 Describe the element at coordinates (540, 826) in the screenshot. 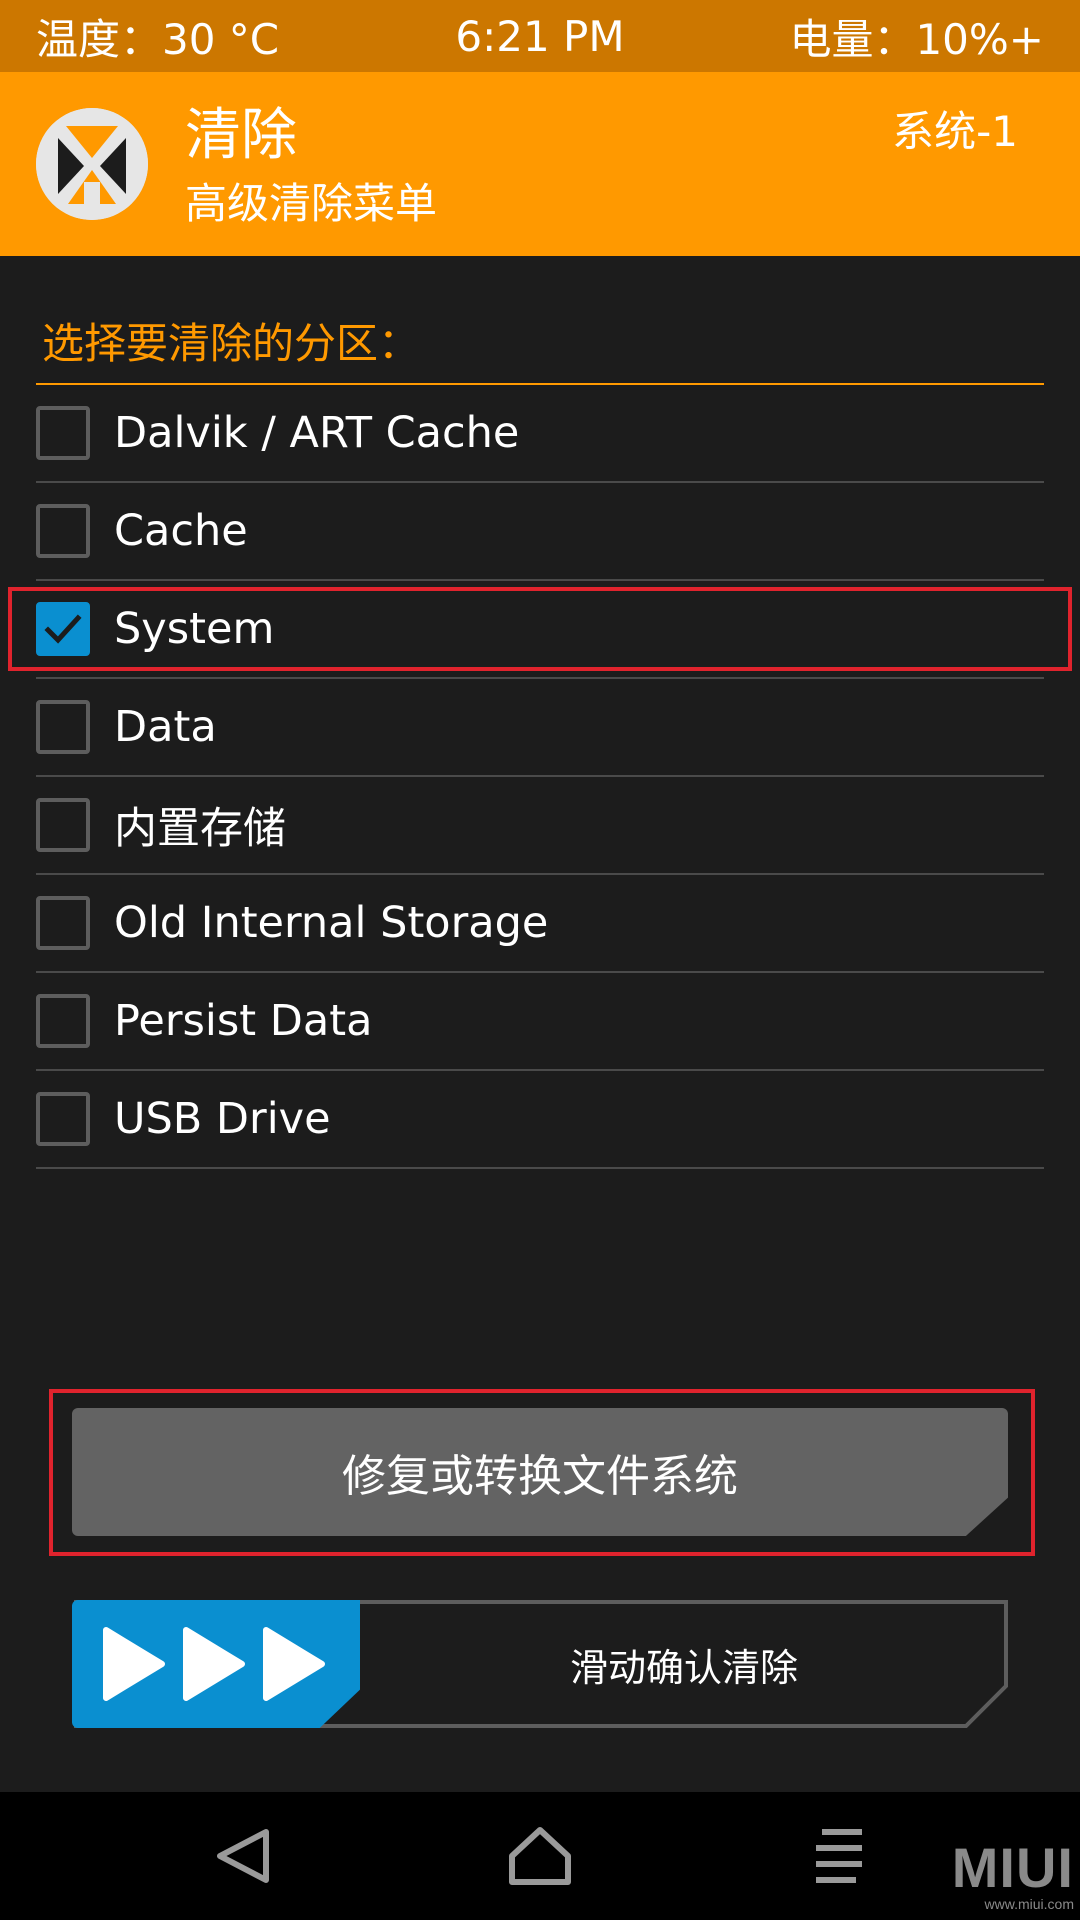

I see `partition-row-internal-storage: 内置存储` at that location.